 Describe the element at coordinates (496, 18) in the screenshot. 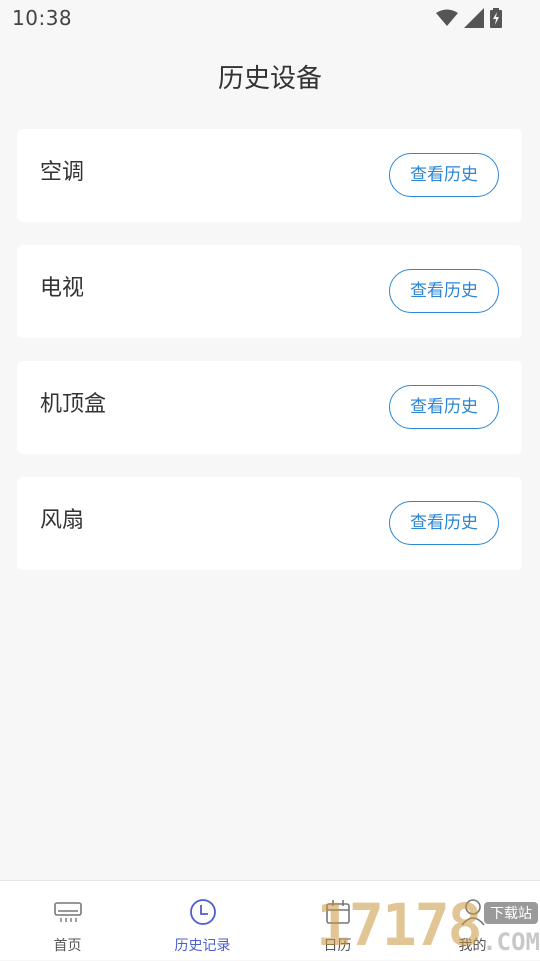

I see `battery-charging-icon` at that location.